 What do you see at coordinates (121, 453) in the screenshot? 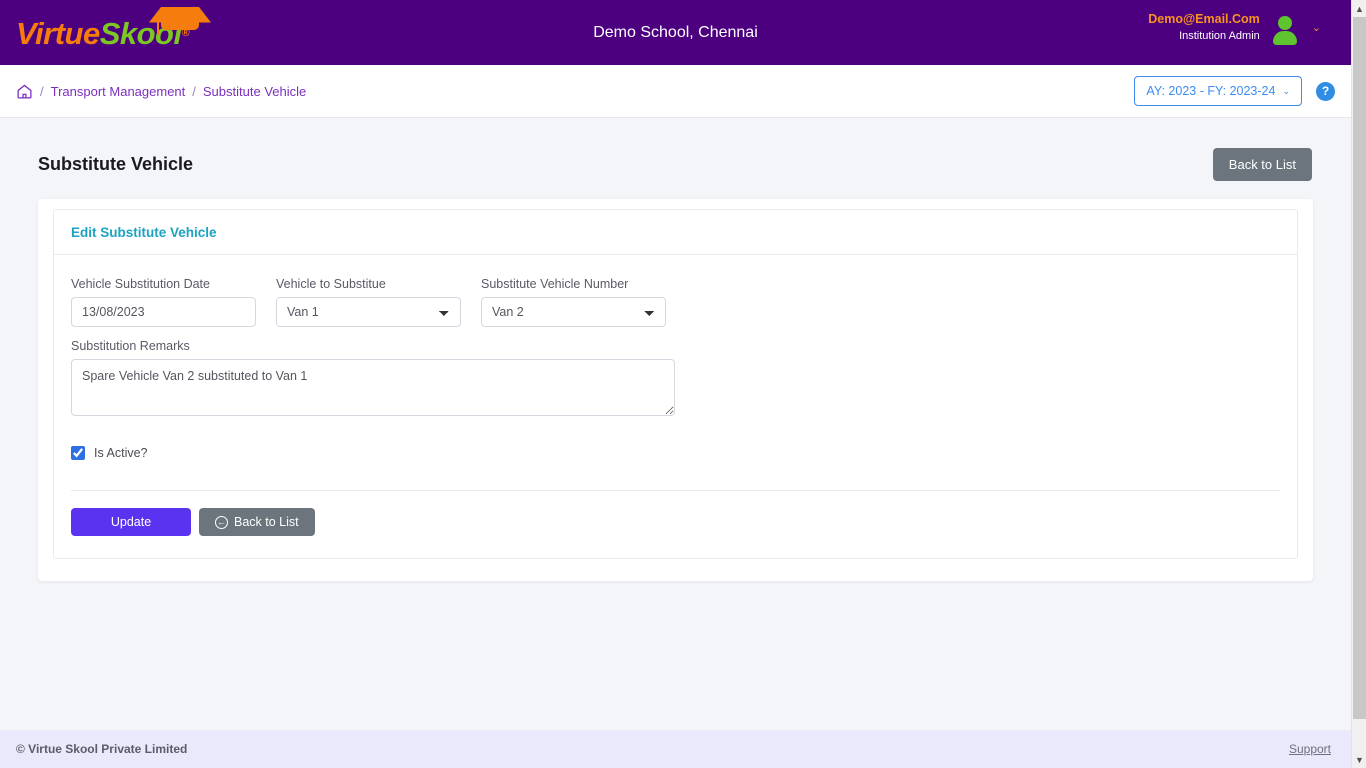
I see `is-active-label: Is Active?` at bounding box center [121, 453].